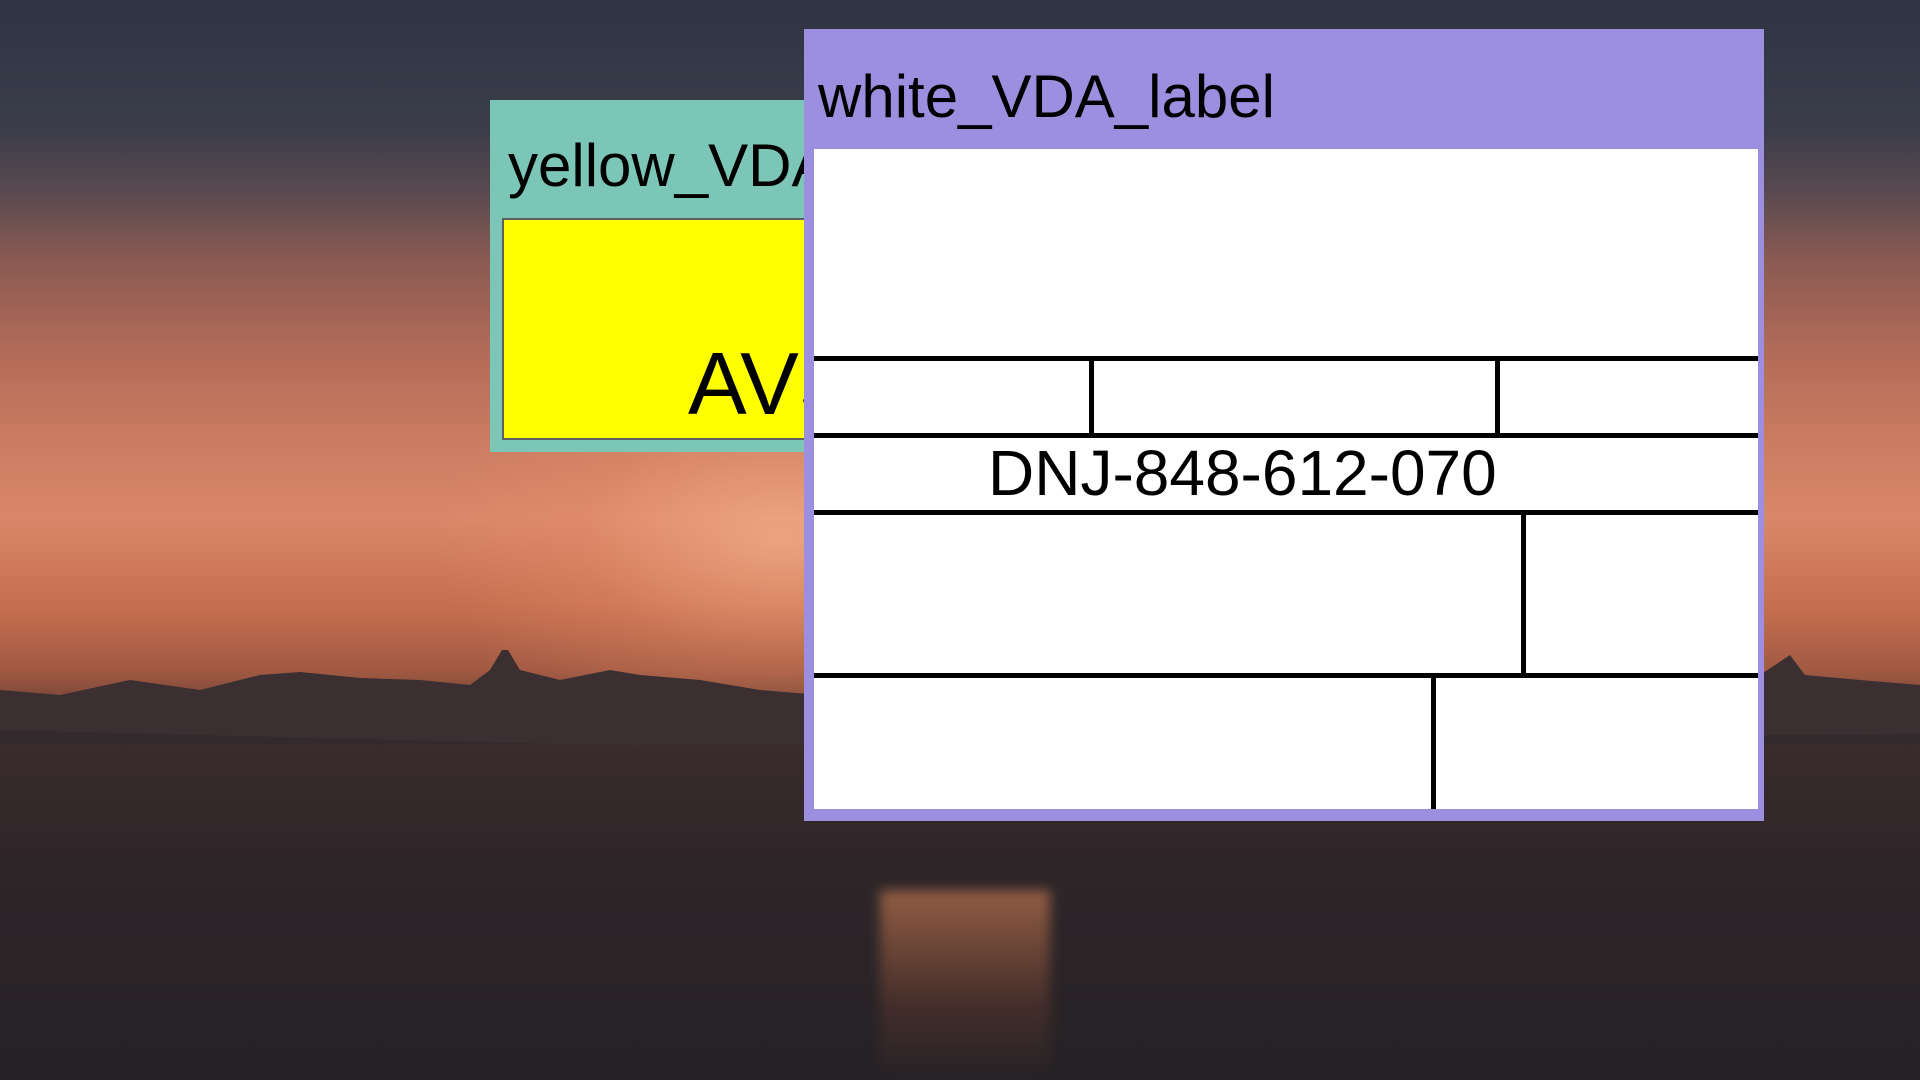  Describe the element at coordinates (1242, 473) in the screenshot. I see `white-label-code: DNJ-848-612-070` at that location.